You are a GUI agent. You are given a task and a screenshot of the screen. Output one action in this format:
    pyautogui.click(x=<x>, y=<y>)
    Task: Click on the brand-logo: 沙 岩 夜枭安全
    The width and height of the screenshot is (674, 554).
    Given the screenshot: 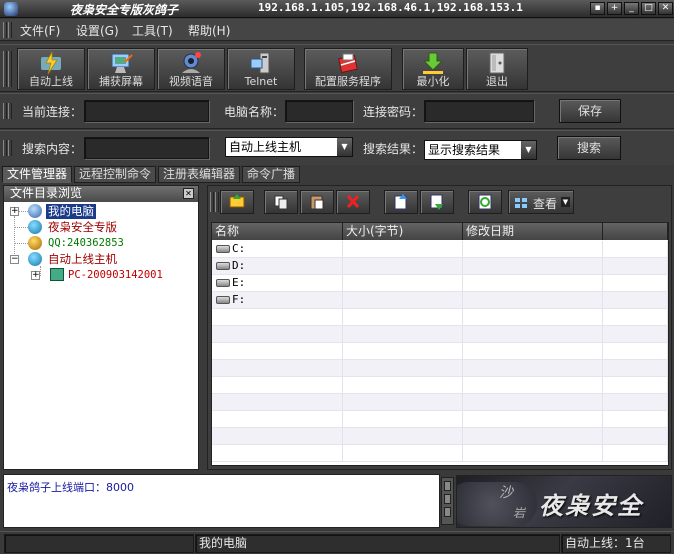 What is the action you would take?
    pyautogui.click(x=564, y=501)
    